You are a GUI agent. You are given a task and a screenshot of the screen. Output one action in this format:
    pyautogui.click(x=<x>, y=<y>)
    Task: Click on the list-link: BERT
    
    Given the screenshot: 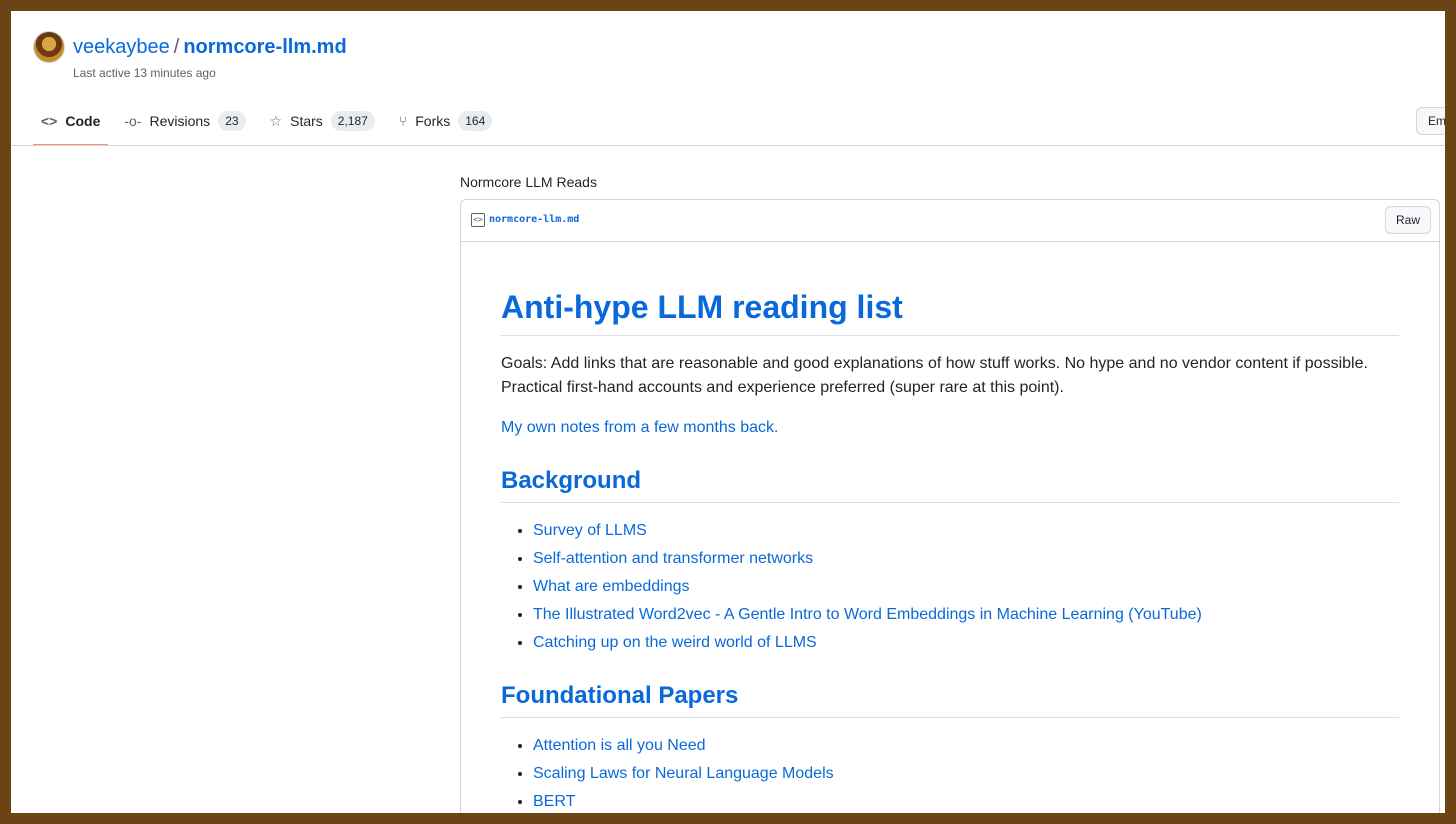 What is the action you would take?
    pyautogui.click(x=554, y=801)
    